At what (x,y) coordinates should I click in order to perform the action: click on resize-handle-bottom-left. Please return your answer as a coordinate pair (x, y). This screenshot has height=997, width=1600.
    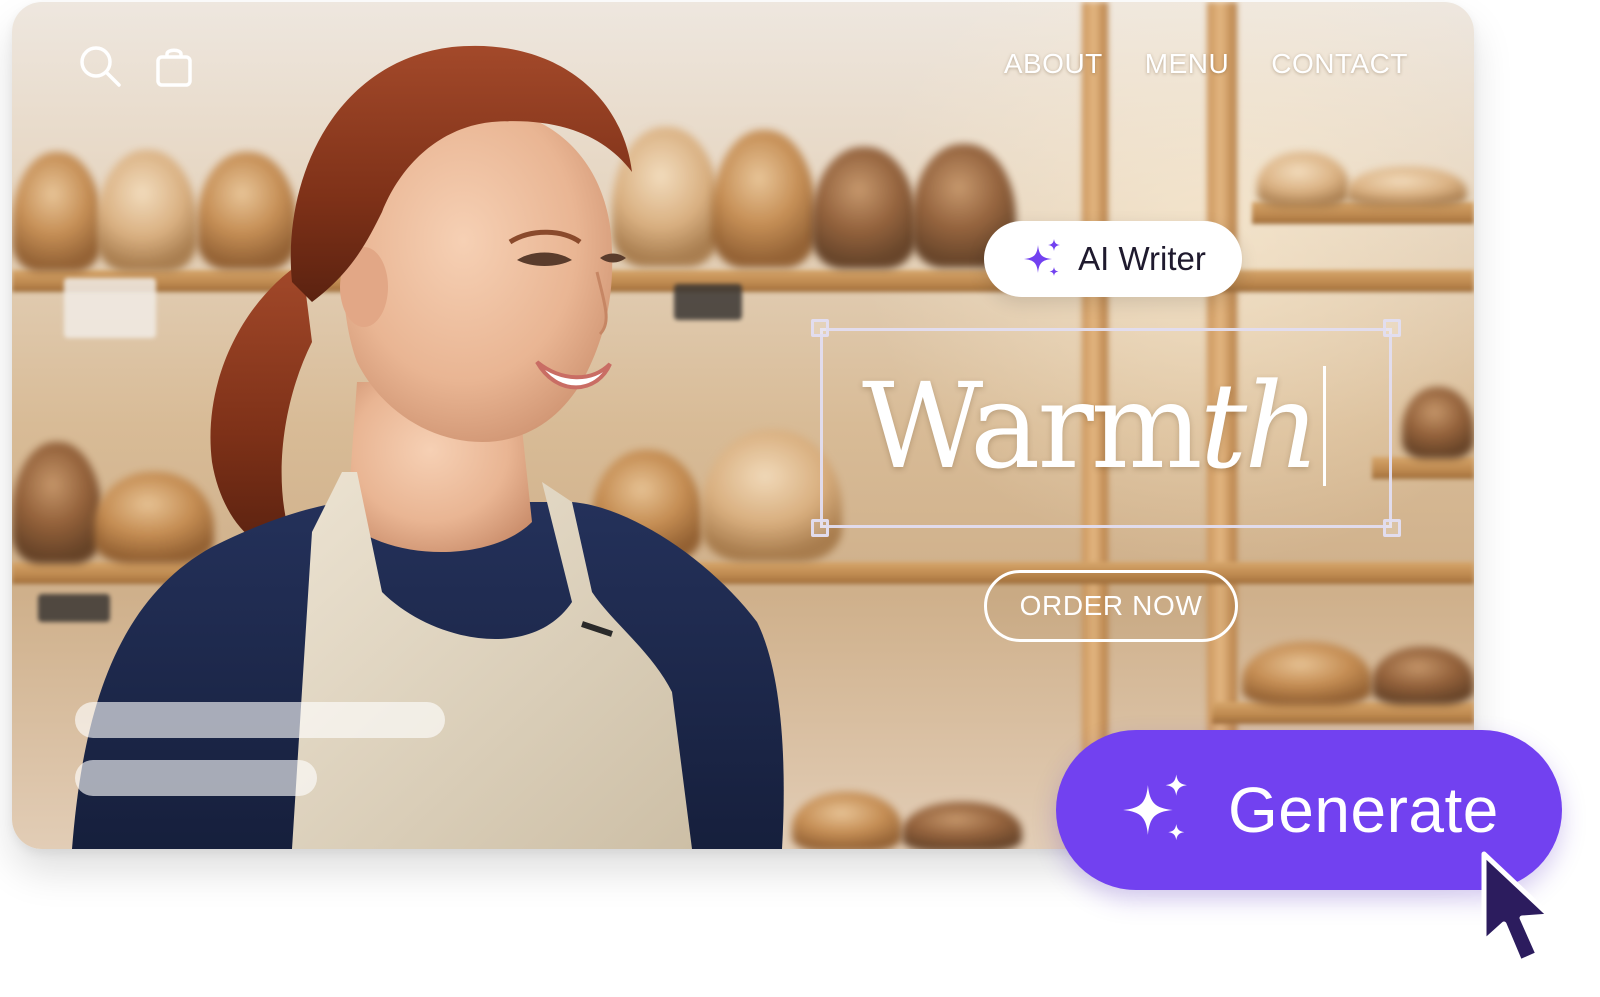
    Looking at the image, I should click on (820, 528).